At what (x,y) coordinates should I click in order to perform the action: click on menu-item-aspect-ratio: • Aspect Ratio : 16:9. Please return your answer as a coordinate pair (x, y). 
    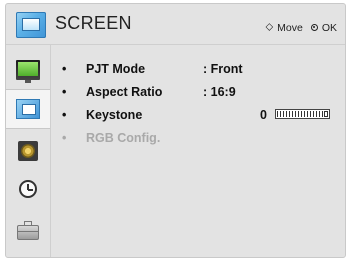
    Looking at the image, I should click on (203, 96).